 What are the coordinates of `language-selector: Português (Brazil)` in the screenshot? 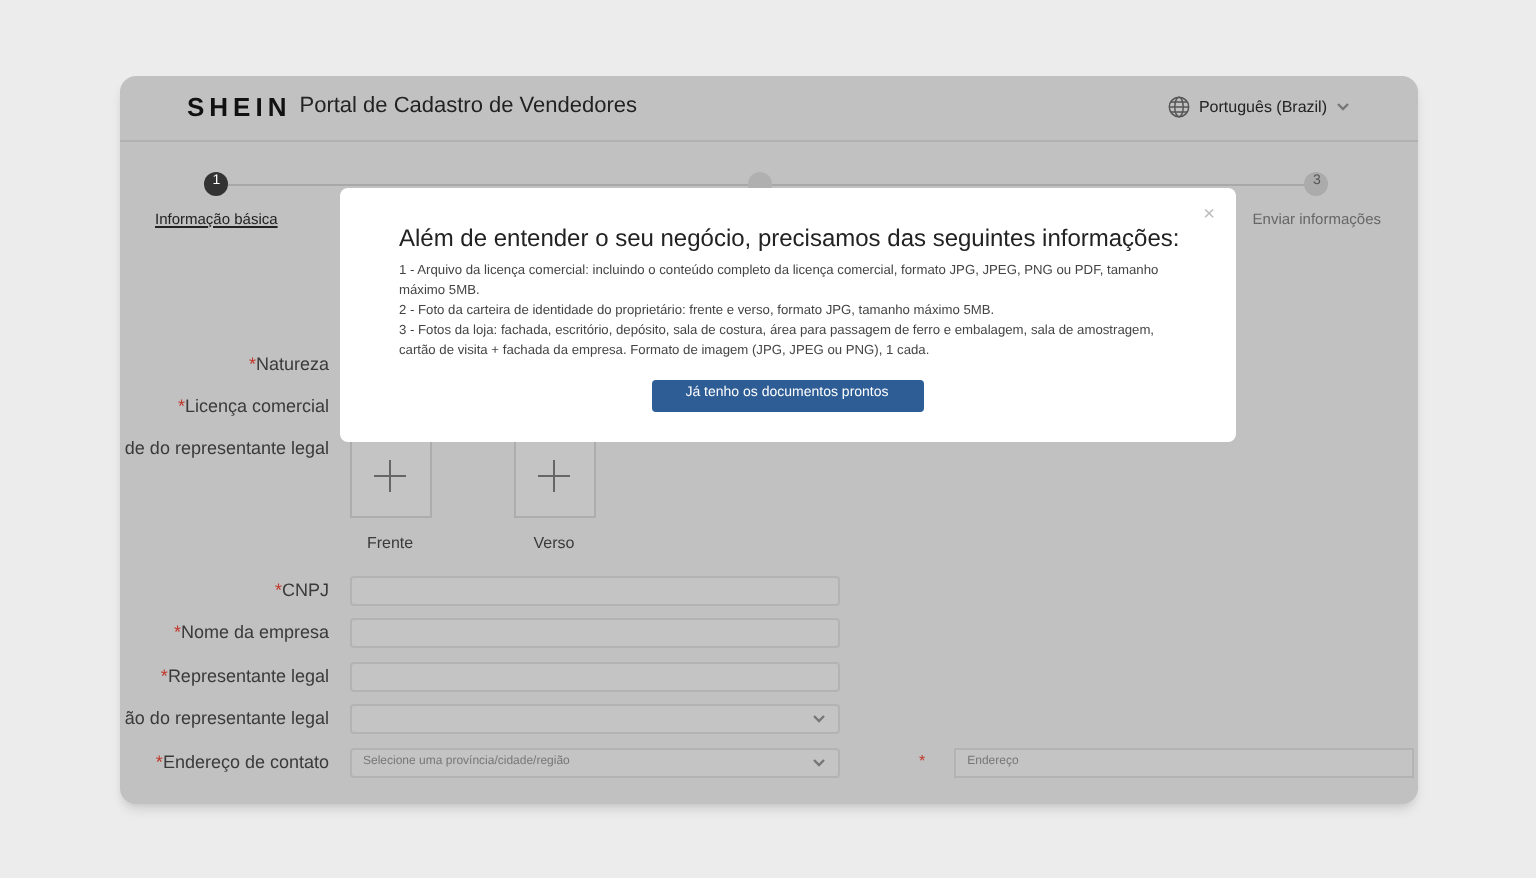 It's located at (1262, 107).